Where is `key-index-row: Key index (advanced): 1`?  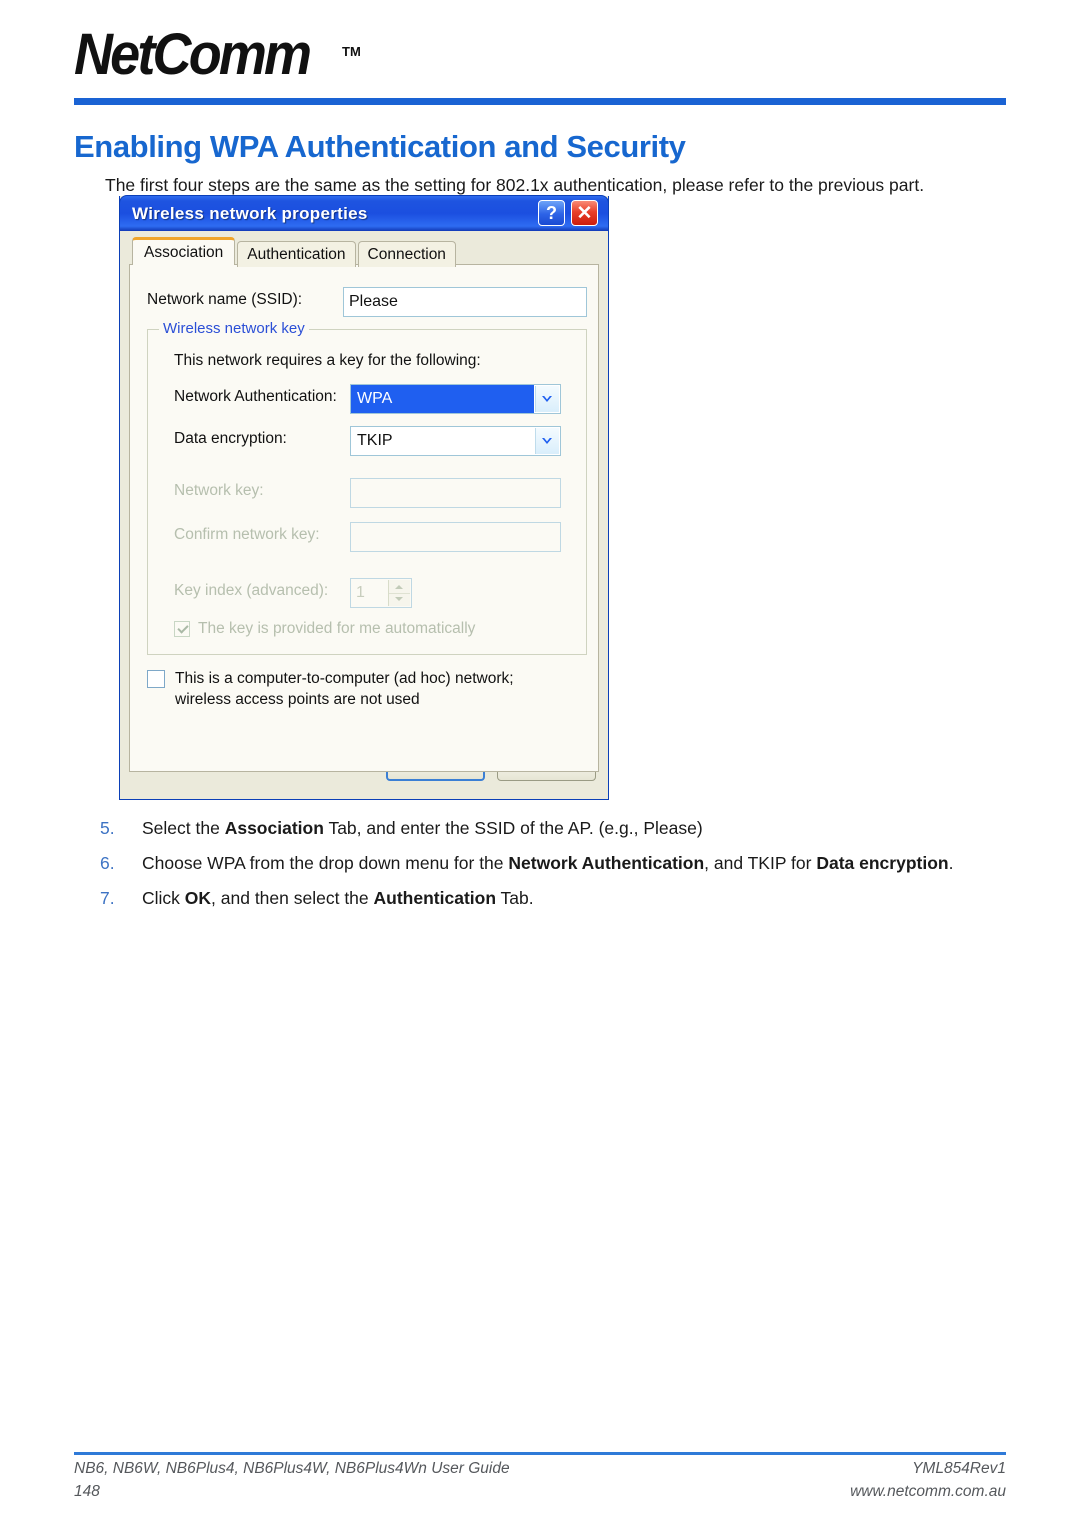 key-index-row: Key index (advanced): 1 is located at coordinates (374, 593).